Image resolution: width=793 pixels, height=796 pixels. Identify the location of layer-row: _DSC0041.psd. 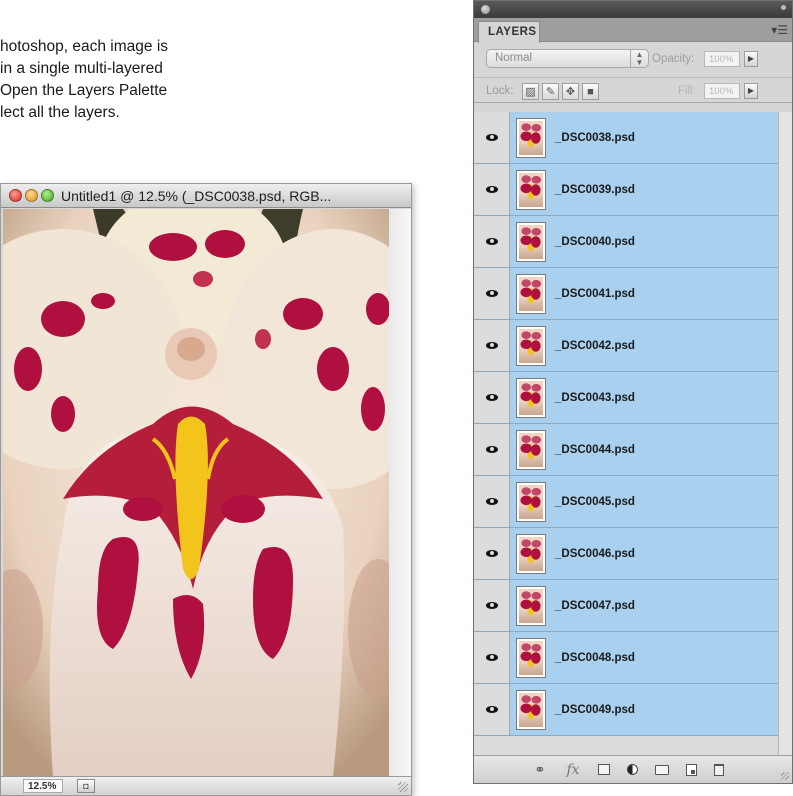
(626, 294).